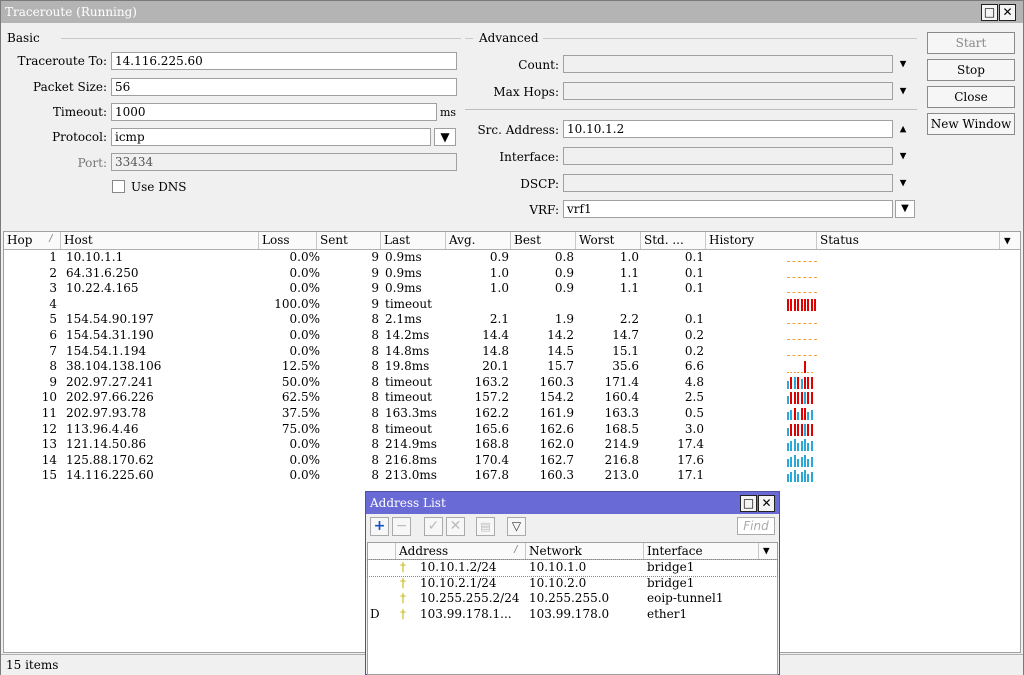  I want to click on column-host: Host, so click(160, 240).